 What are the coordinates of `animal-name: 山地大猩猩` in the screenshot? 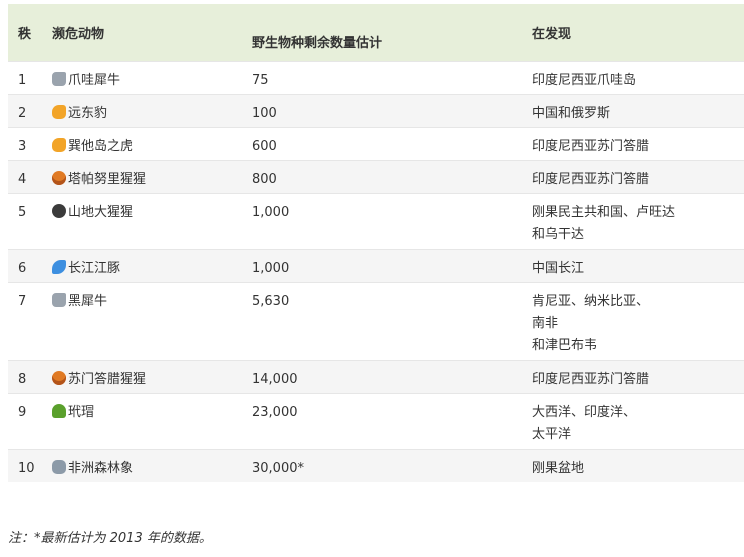 It's located at (101, 212).